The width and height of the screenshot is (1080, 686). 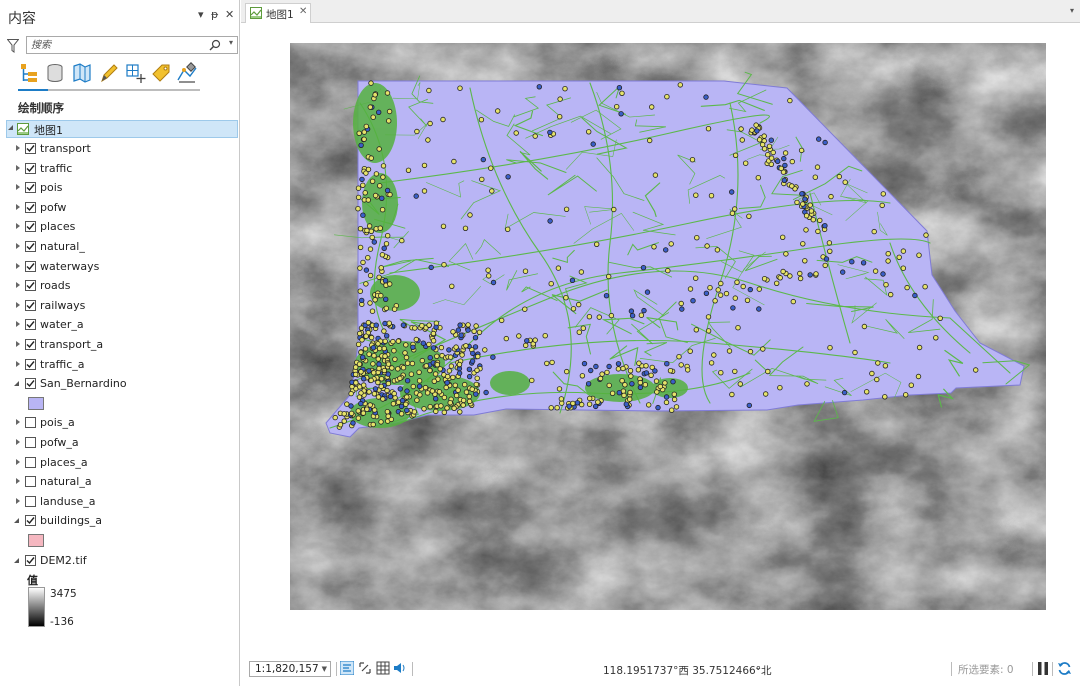 I want to click on layer-row-railways: railways, so click(x=126, y=306).